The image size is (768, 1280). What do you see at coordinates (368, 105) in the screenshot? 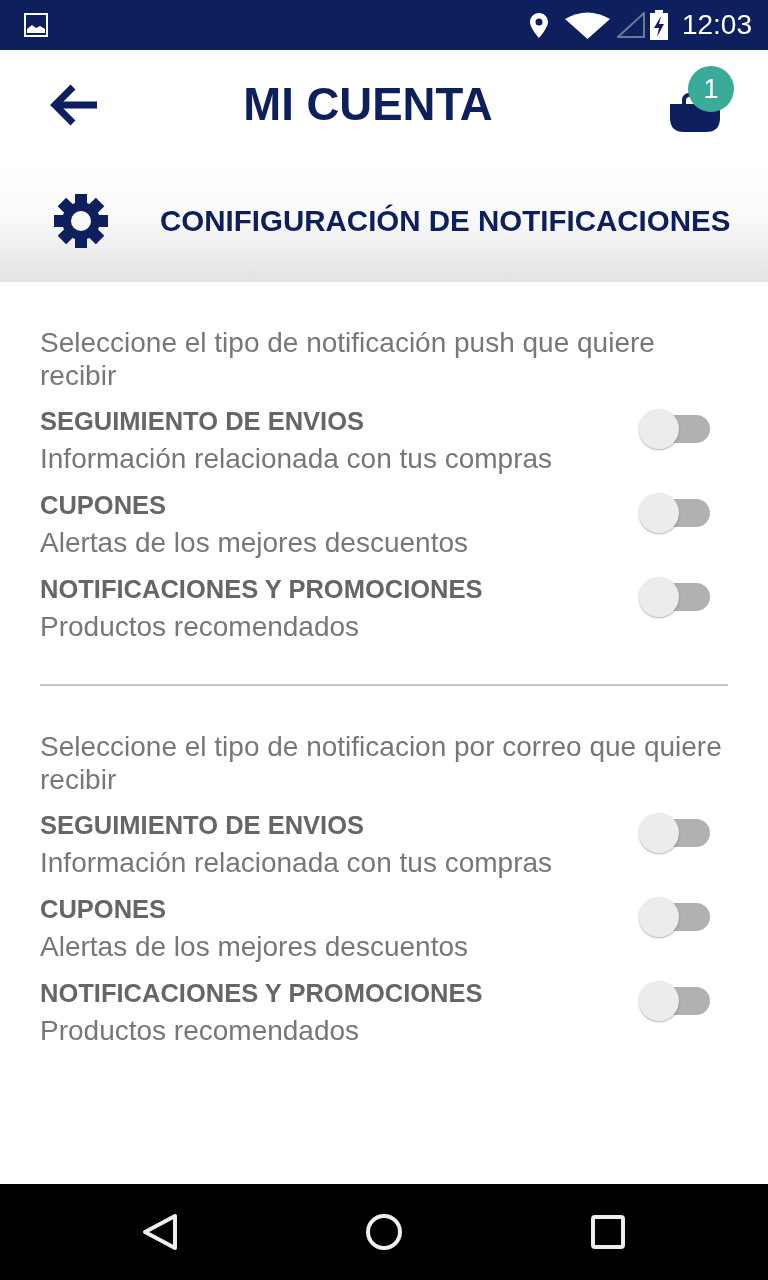
I see `page-title: MI CUENTA` at bounding box center [368, 105].